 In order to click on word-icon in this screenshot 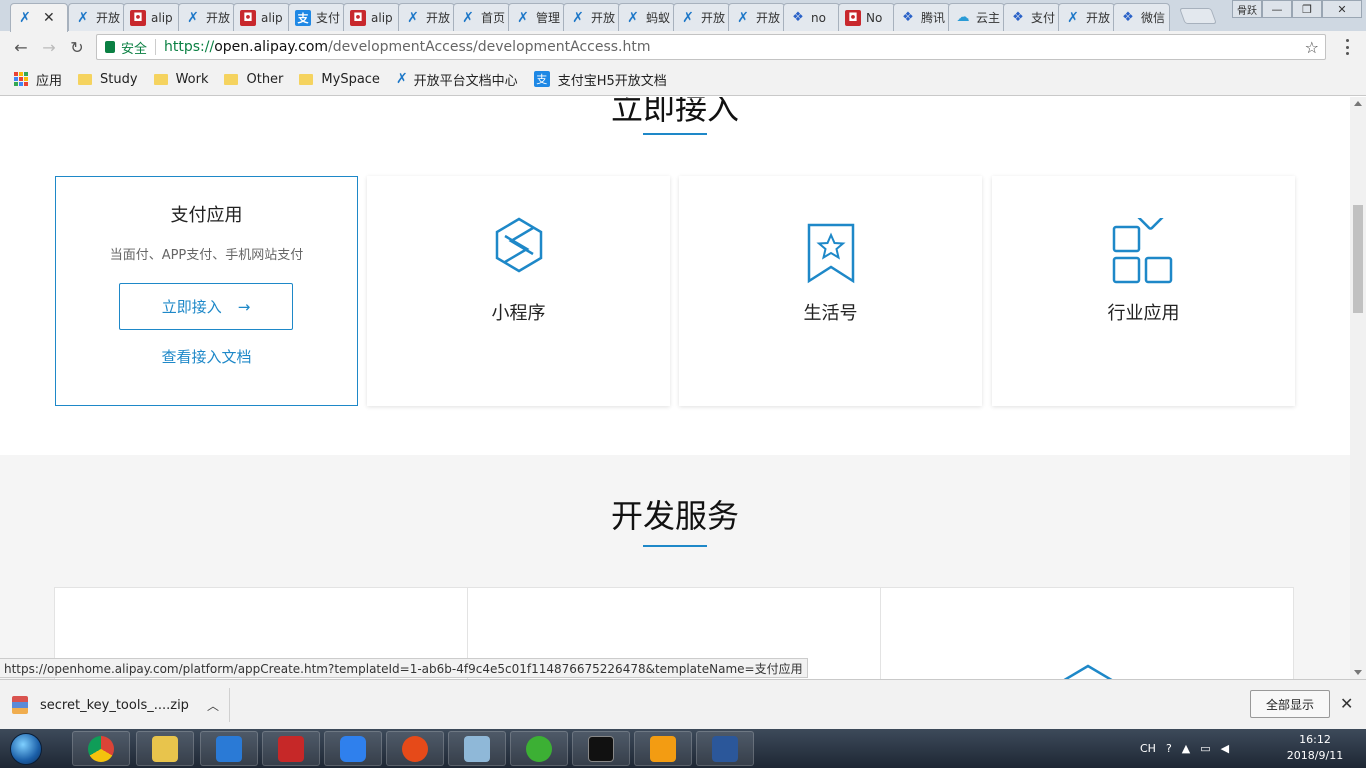, I will do `click(725, 748)`.